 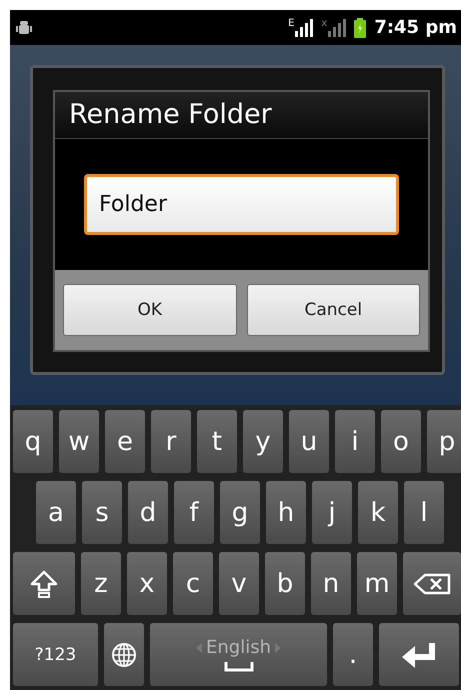 I want to click on ok-button: OK, so click(x=149, y=310).